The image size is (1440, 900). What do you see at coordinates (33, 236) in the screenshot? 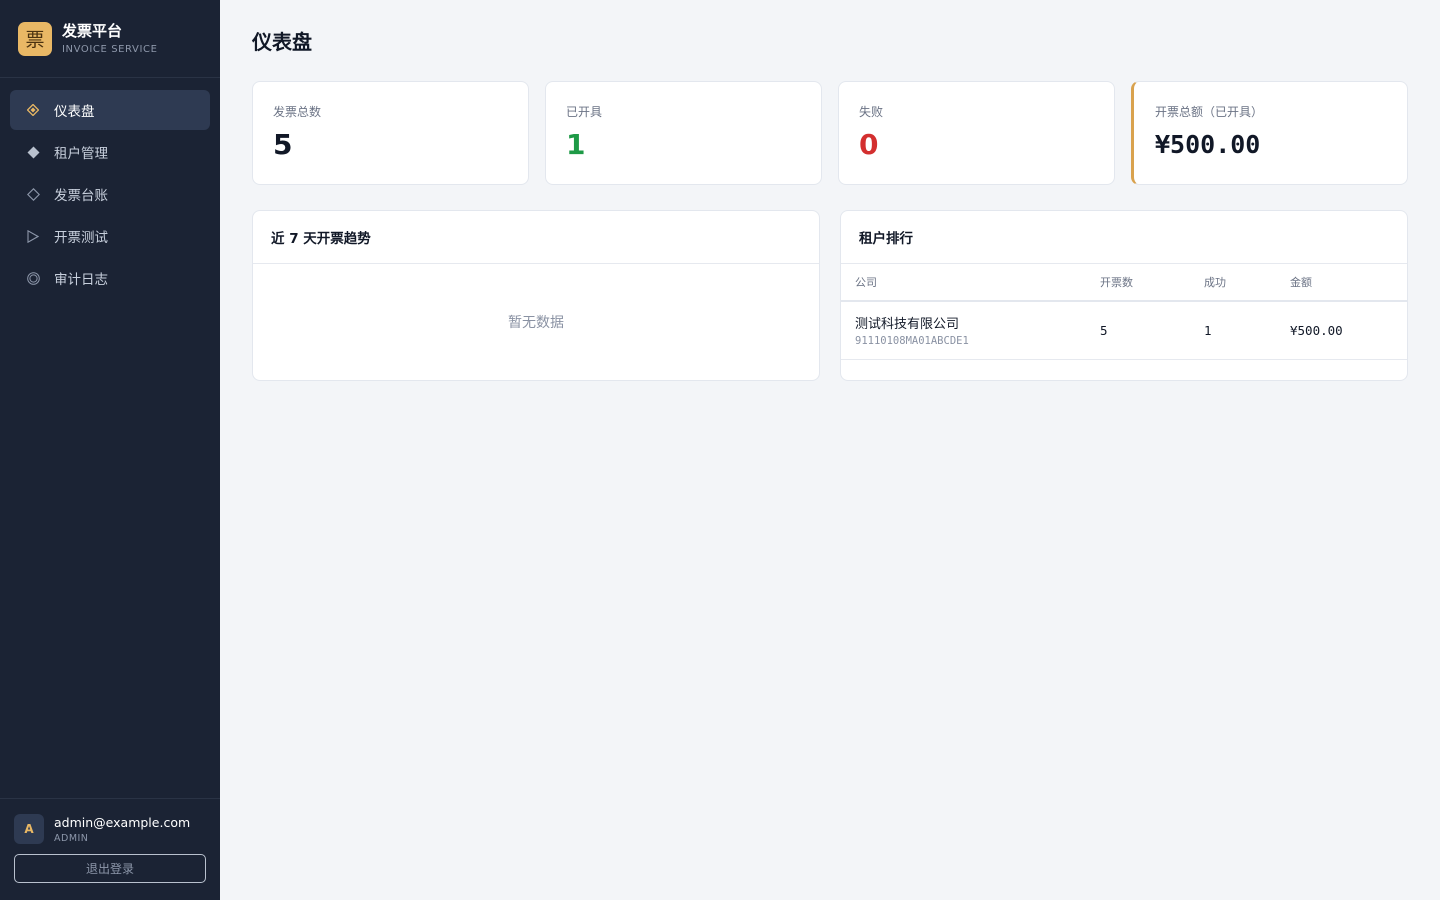
I see `play-triangle-icon` at bounding box center [33, 236].